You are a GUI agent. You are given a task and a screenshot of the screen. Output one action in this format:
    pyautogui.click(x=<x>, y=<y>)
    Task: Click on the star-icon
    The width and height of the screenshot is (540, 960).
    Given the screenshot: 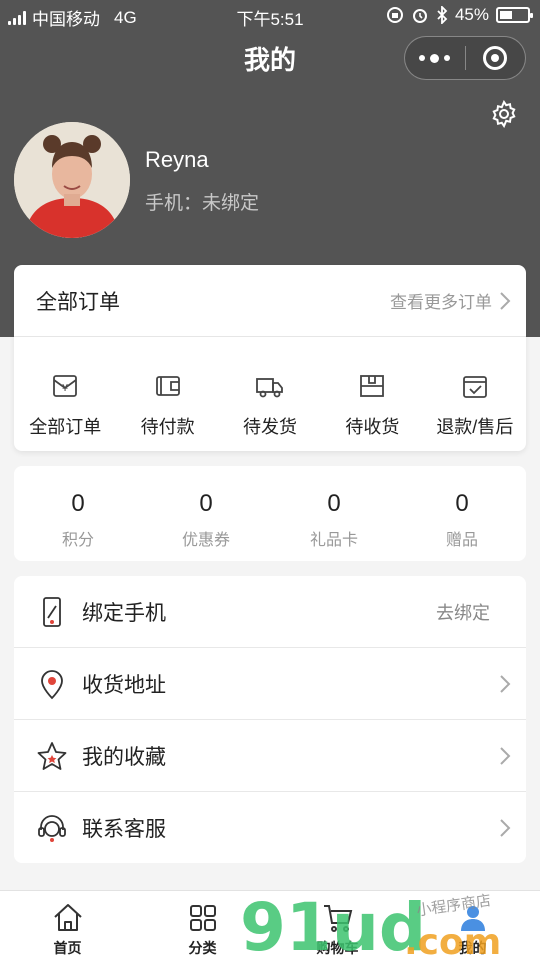 What is the action you would take?
    pyautogui.click(x=52, y=755)
    